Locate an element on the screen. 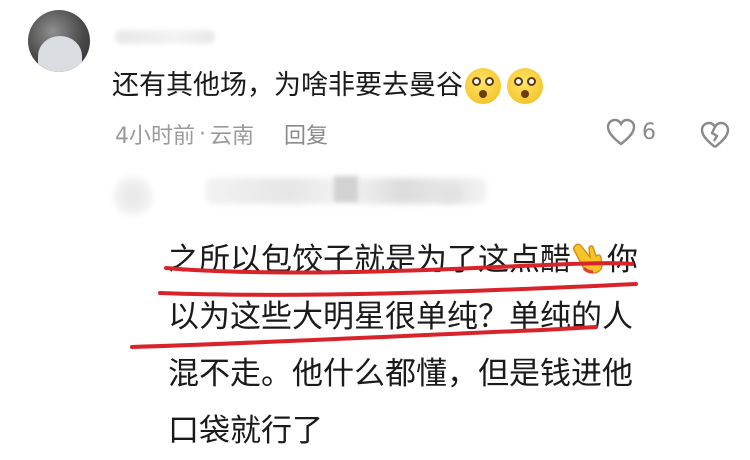  reply-line-1: 之所以包饺子就是为了这点醋 你 is located at coordinates (448, 260).